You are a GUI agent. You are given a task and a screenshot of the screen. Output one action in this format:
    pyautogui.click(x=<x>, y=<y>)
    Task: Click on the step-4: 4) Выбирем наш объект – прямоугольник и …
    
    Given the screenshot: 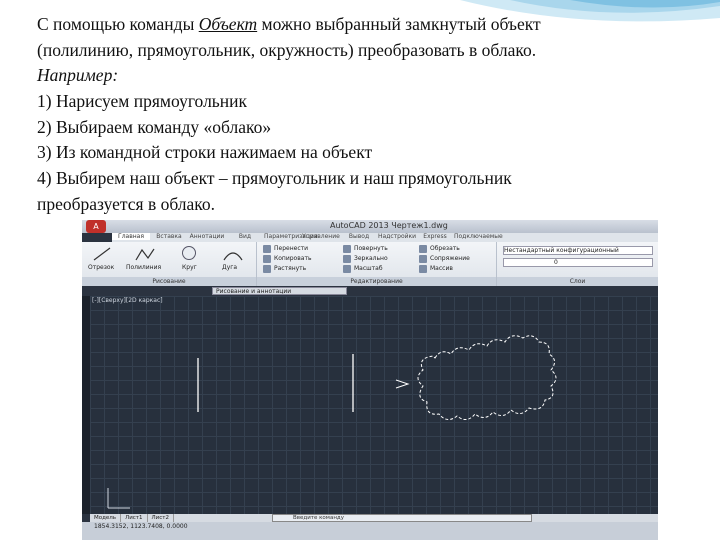 What is the action you would take?
    pyautogui.click(x=274, y=178)
    